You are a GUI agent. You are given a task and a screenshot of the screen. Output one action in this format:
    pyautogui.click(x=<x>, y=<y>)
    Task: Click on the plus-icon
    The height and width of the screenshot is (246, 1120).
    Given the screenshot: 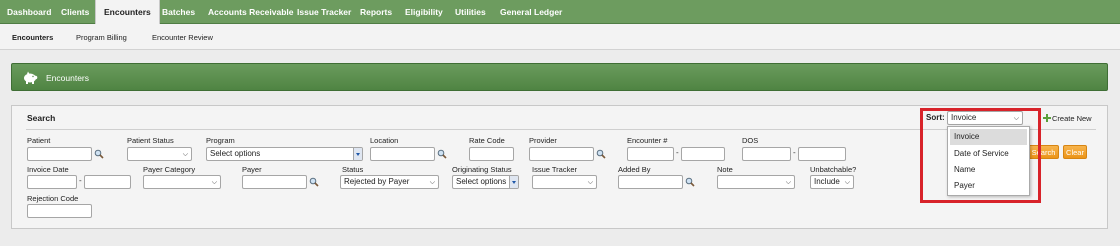 What is the action you would take?
    pyautogui.click(x=1047, y=118)
    